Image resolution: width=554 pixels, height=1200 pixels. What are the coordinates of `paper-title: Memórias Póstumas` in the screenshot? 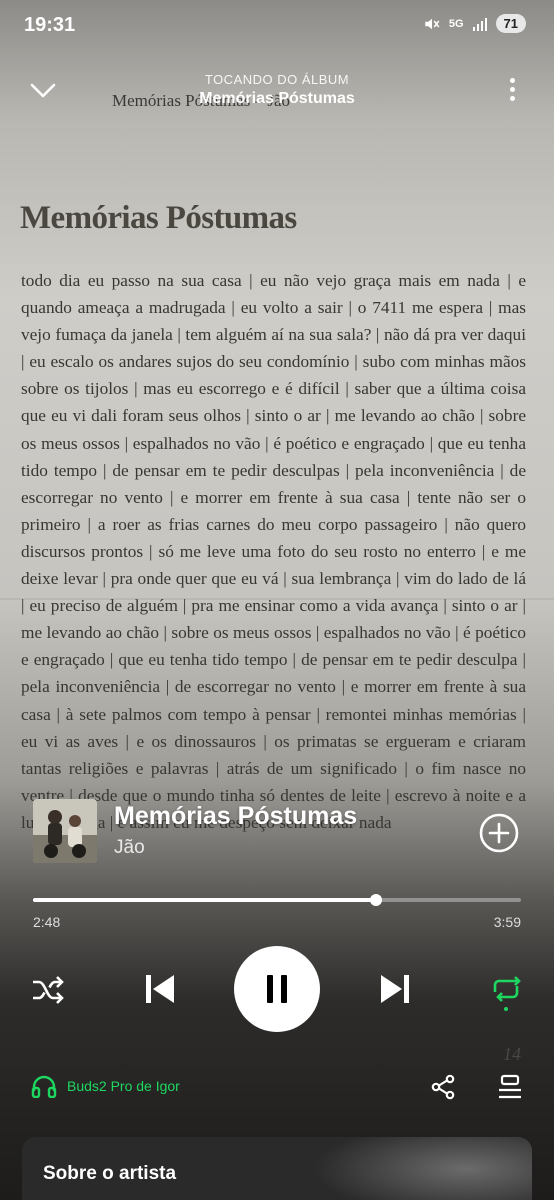 It's located at (158, 218).